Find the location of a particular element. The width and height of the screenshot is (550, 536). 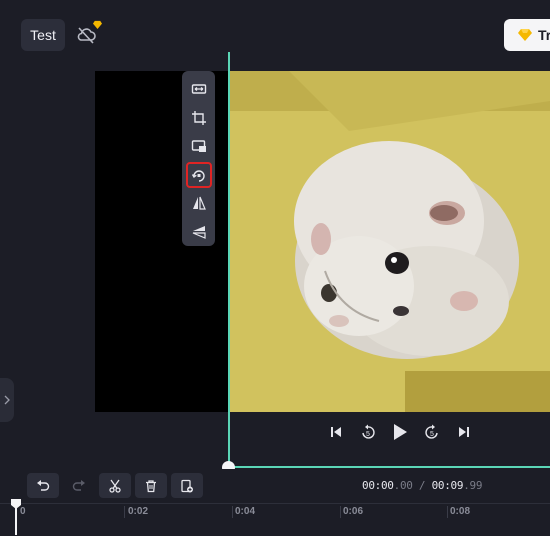

forward-5s-button: 5 is located at coordinates (432, 432).